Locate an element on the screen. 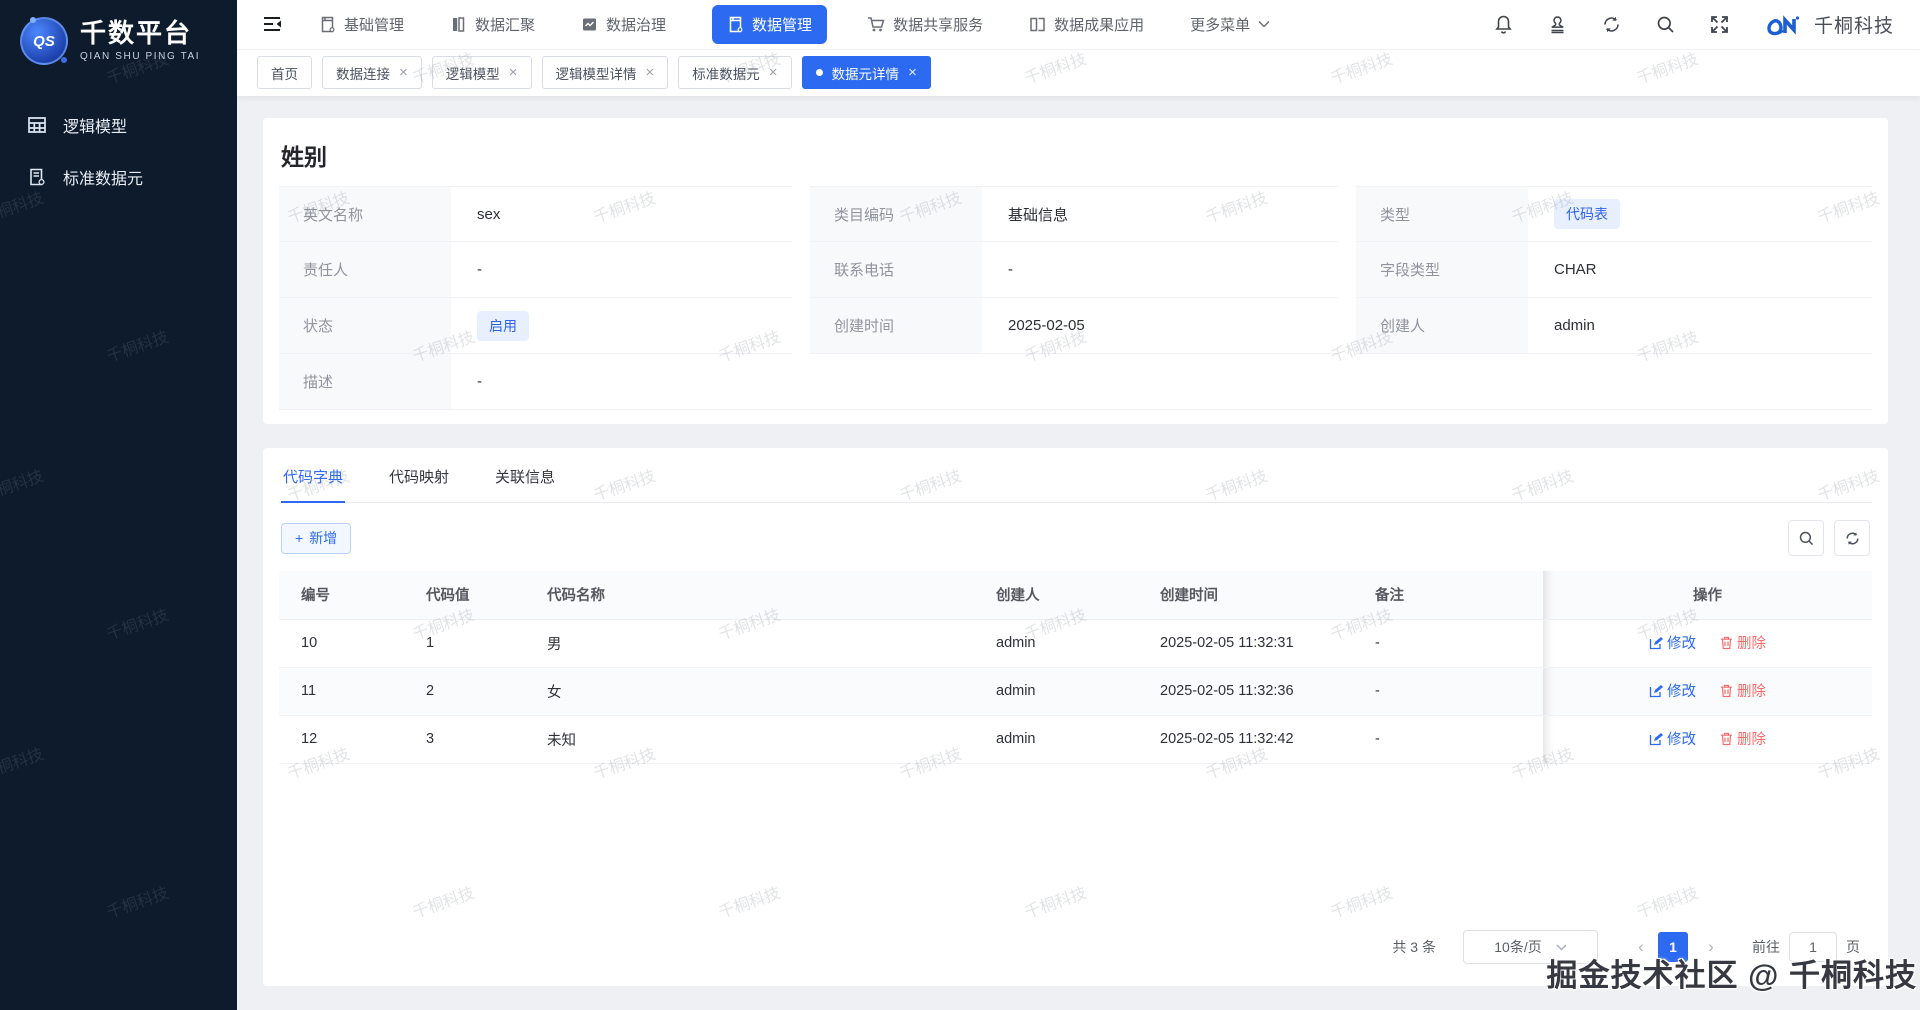 This screenshot has width=1920, height=1010. tab-standard-data-element: 标准数据元 × is located at coordinates (735, 73).